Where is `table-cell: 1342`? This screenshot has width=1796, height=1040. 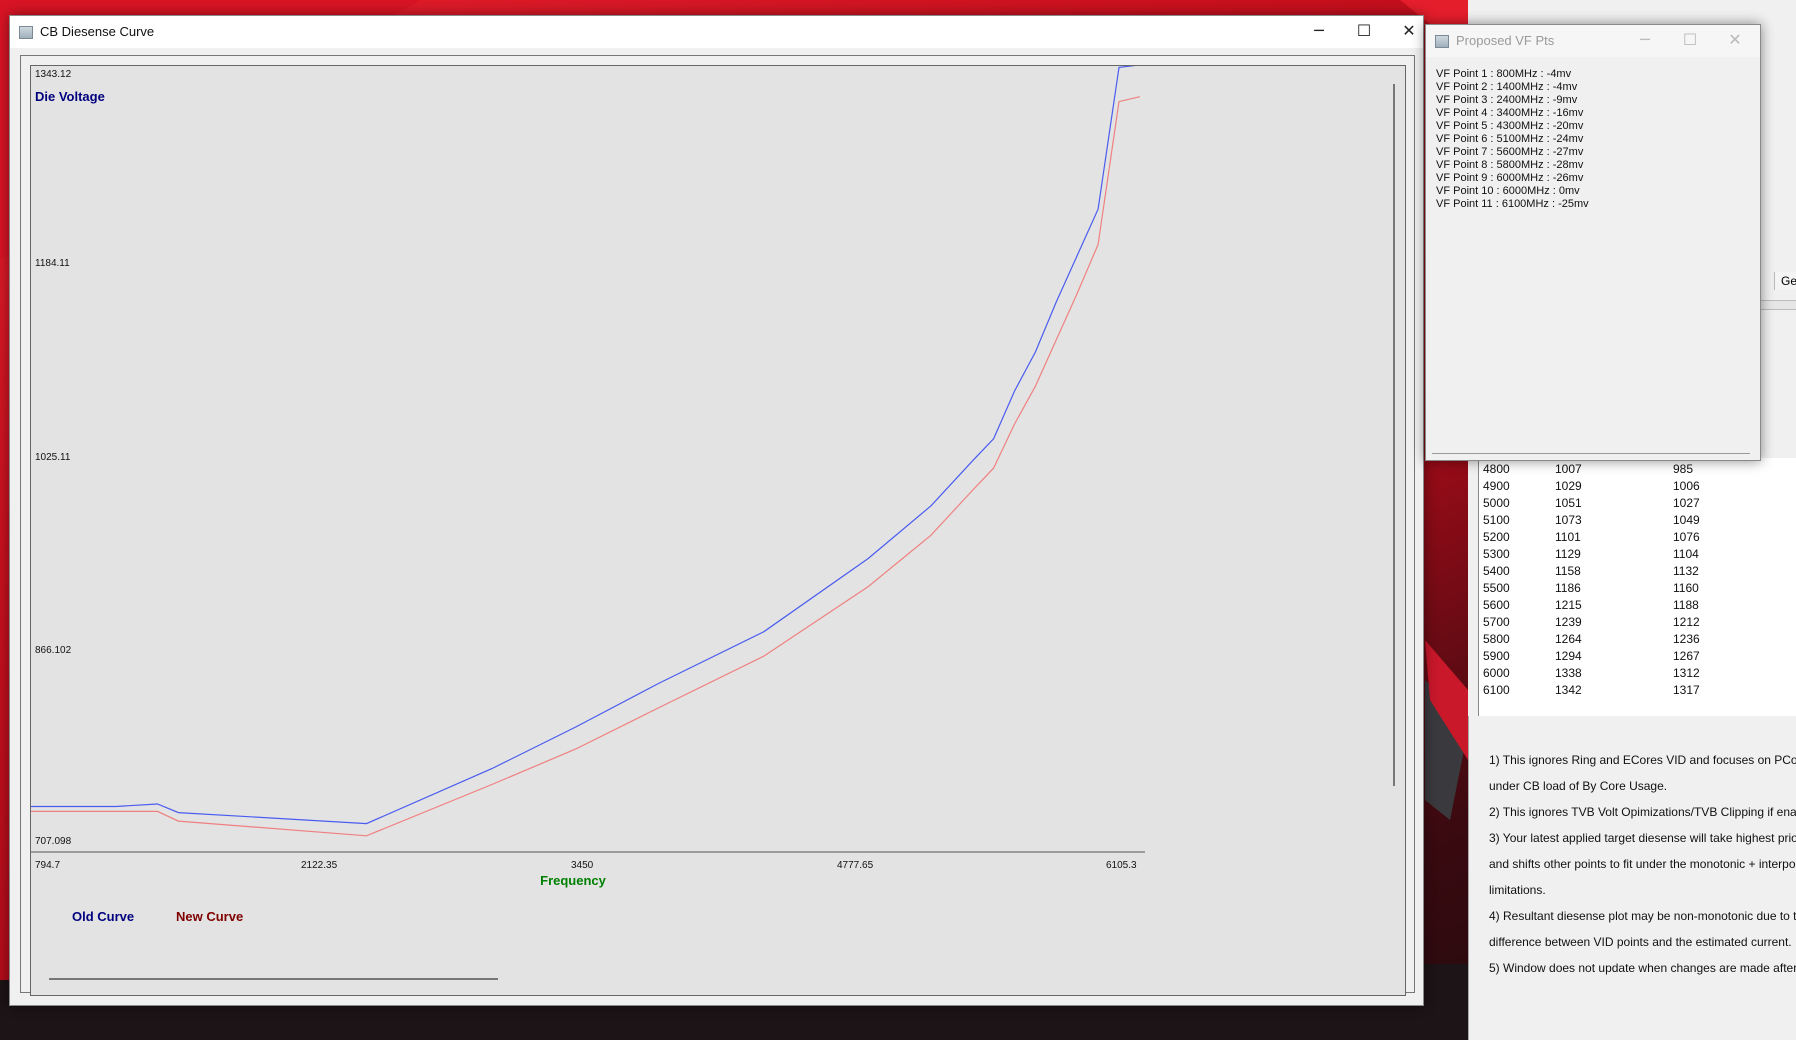 table-cell: 1342 is located at coordinates (1568, 690).